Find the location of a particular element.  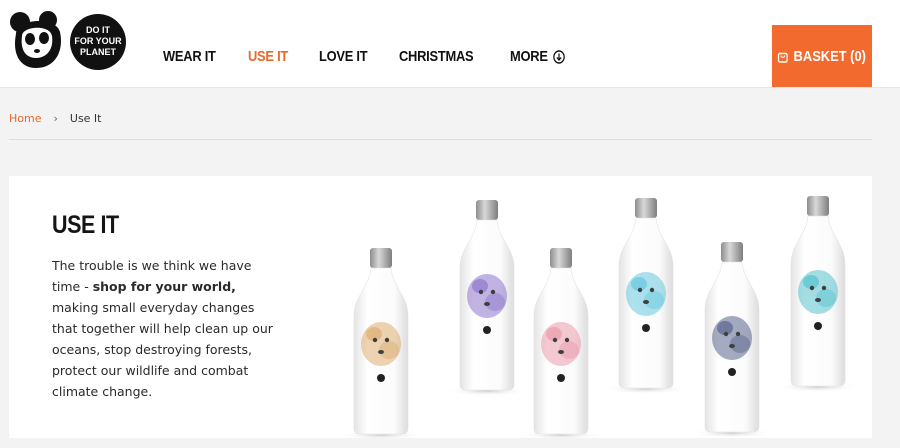

nav-love-it: LOVE IT is located at coordinates (343, 56).